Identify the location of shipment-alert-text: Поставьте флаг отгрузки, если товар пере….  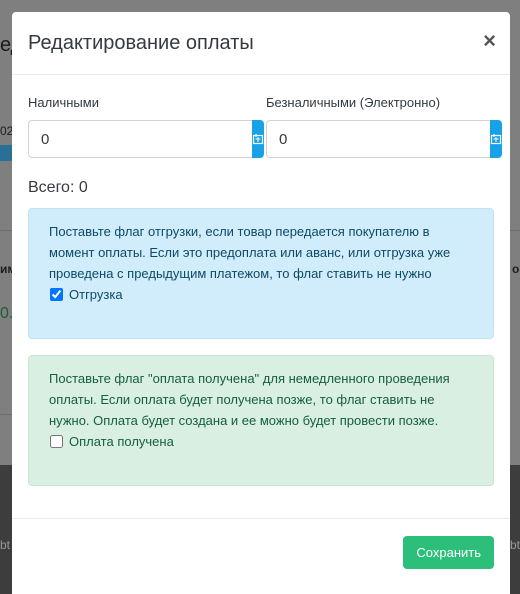
(250, 252).